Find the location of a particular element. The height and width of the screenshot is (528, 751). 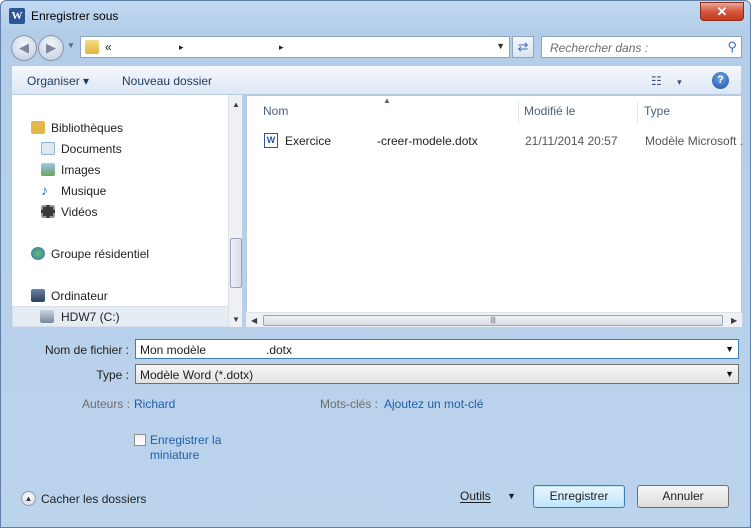

tools-menu: Outils is located at coordinates (475, 496).